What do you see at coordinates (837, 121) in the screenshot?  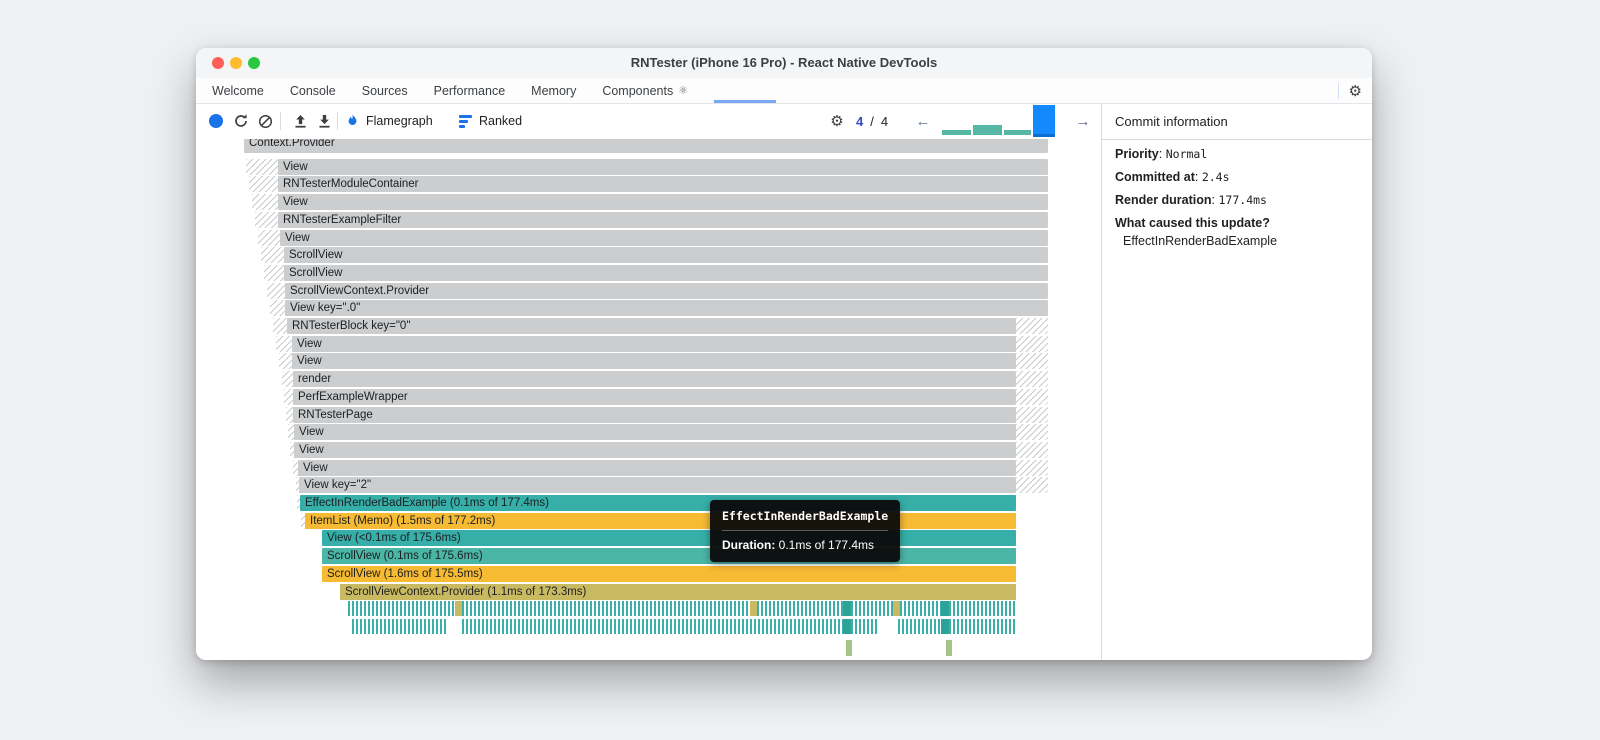 I see `chart-settings-gear-icon: ⚙` at bounding box center [837, 121].